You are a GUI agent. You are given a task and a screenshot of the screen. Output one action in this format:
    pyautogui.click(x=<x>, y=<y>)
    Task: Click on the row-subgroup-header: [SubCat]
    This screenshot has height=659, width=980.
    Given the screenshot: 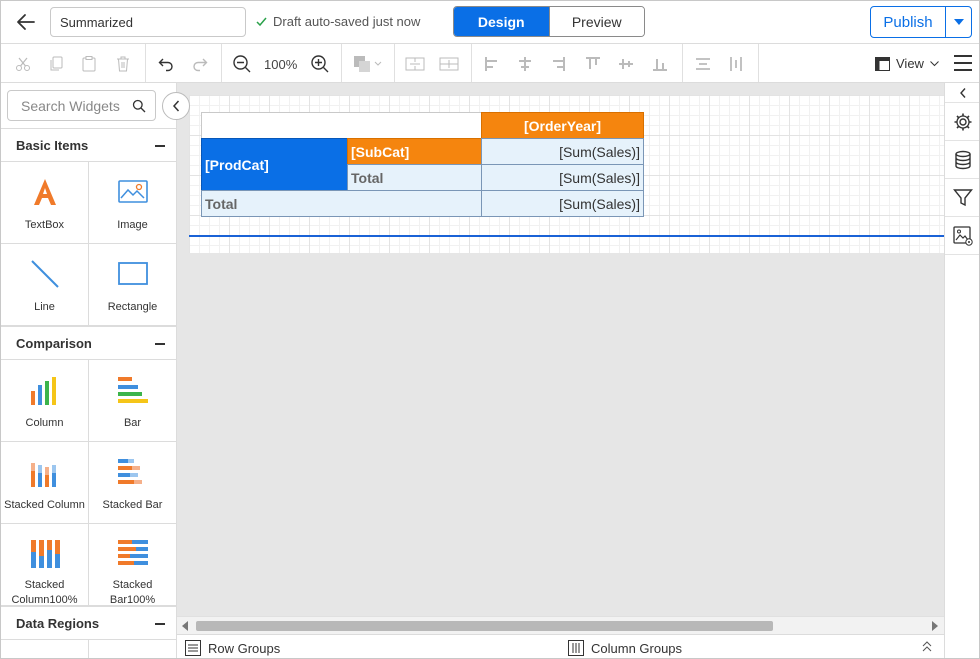 What is the action you would take?
    pyautogui.click(x=414, y=151)
    